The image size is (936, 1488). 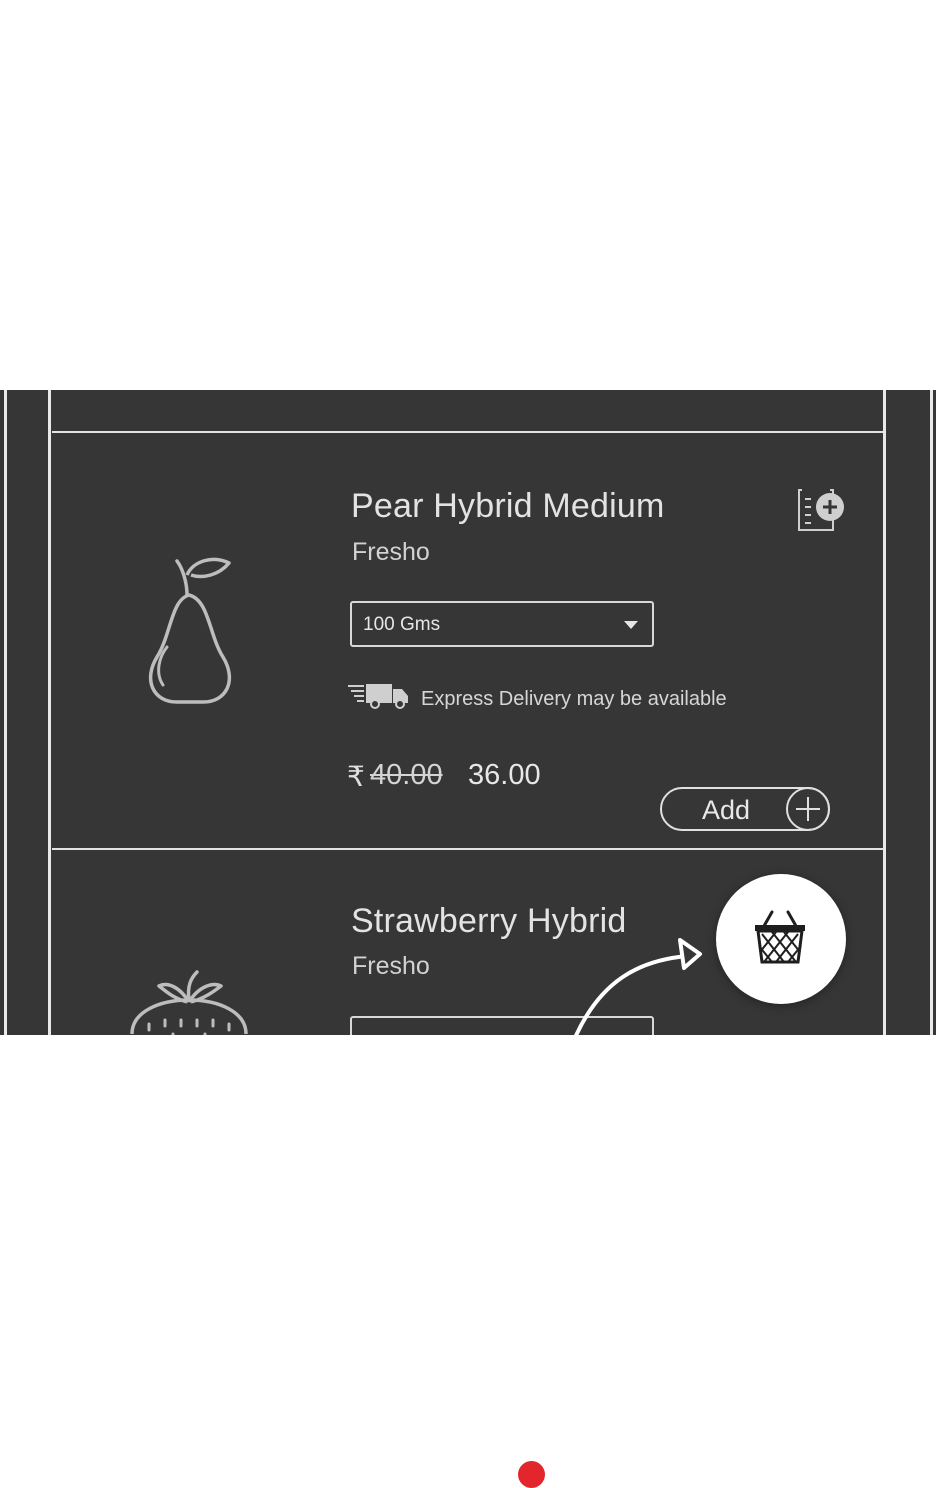 I want to click on sale-price: 36.00, so click(x=504, y=775).